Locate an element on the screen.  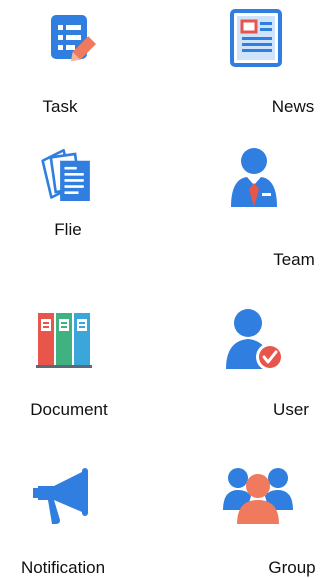
tile-news: News is located at coordinates (247, 60).